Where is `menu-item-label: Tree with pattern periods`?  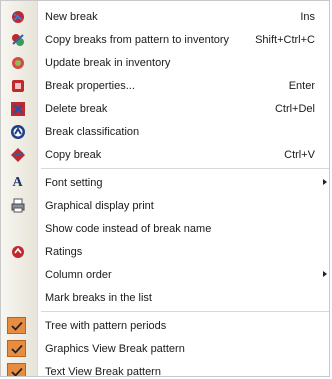
menu-item-label: Tree with pattern periods is located at coordinates (106, 325).